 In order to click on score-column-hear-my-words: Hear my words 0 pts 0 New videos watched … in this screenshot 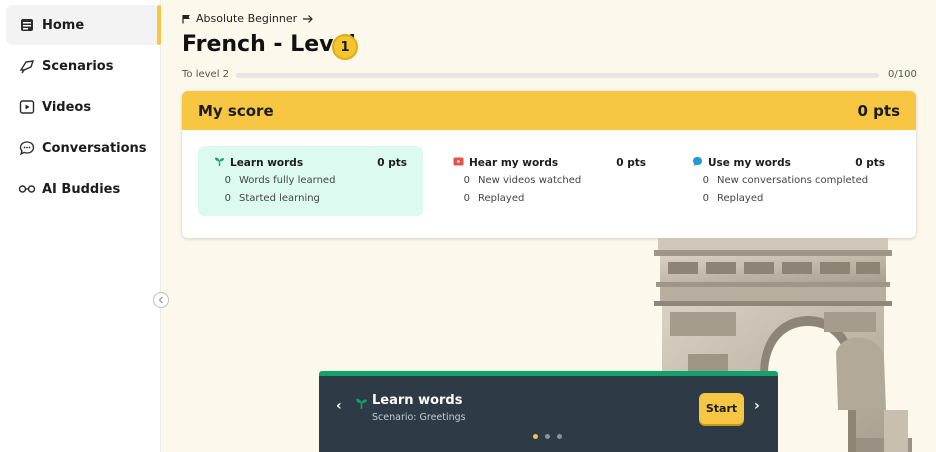, I will do `click(549, 181)`.